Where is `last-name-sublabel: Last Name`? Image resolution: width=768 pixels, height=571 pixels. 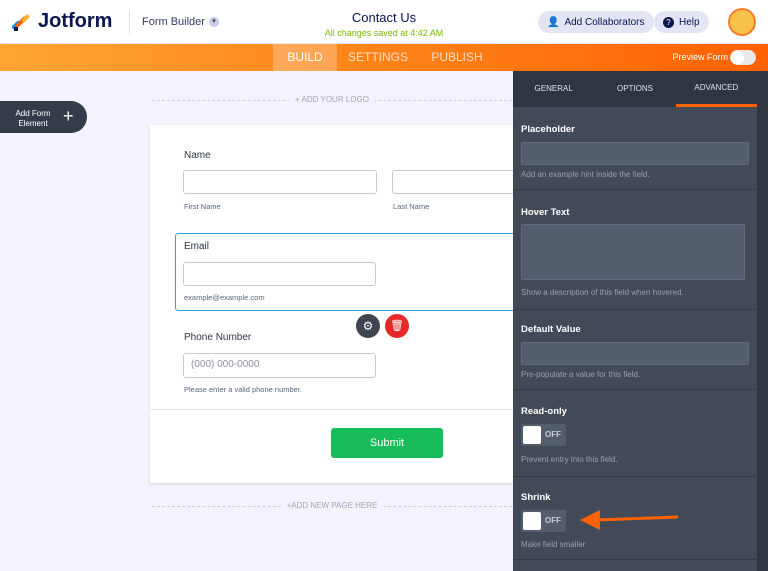 last-name-sublabel: Last Name is located at coordinates (411, 206).